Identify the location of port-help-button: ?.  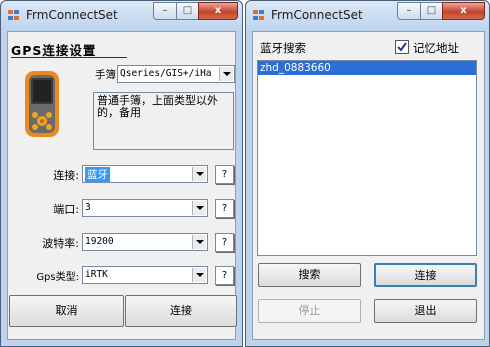
(224, 208).